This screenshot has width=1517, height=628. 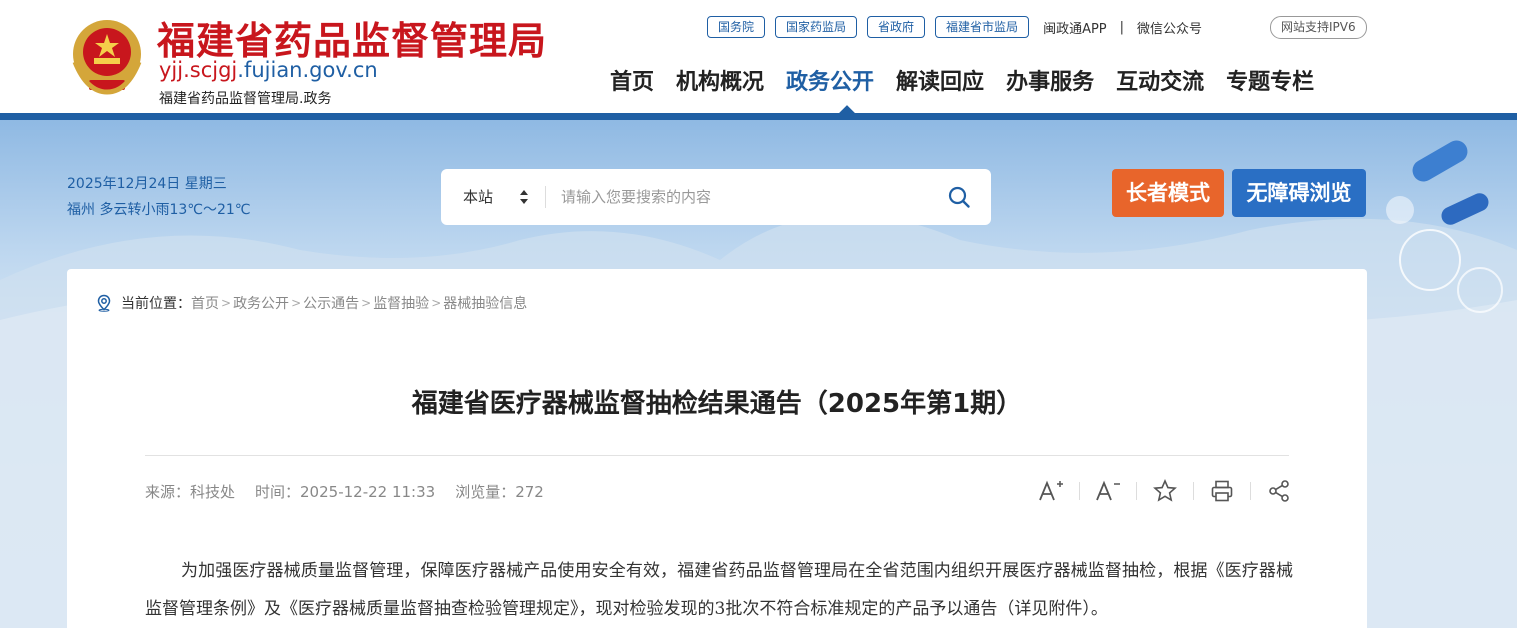 I want to click on weather-display: 福州 多云转小雨13℃～21℃, so click(x=159, y=210).